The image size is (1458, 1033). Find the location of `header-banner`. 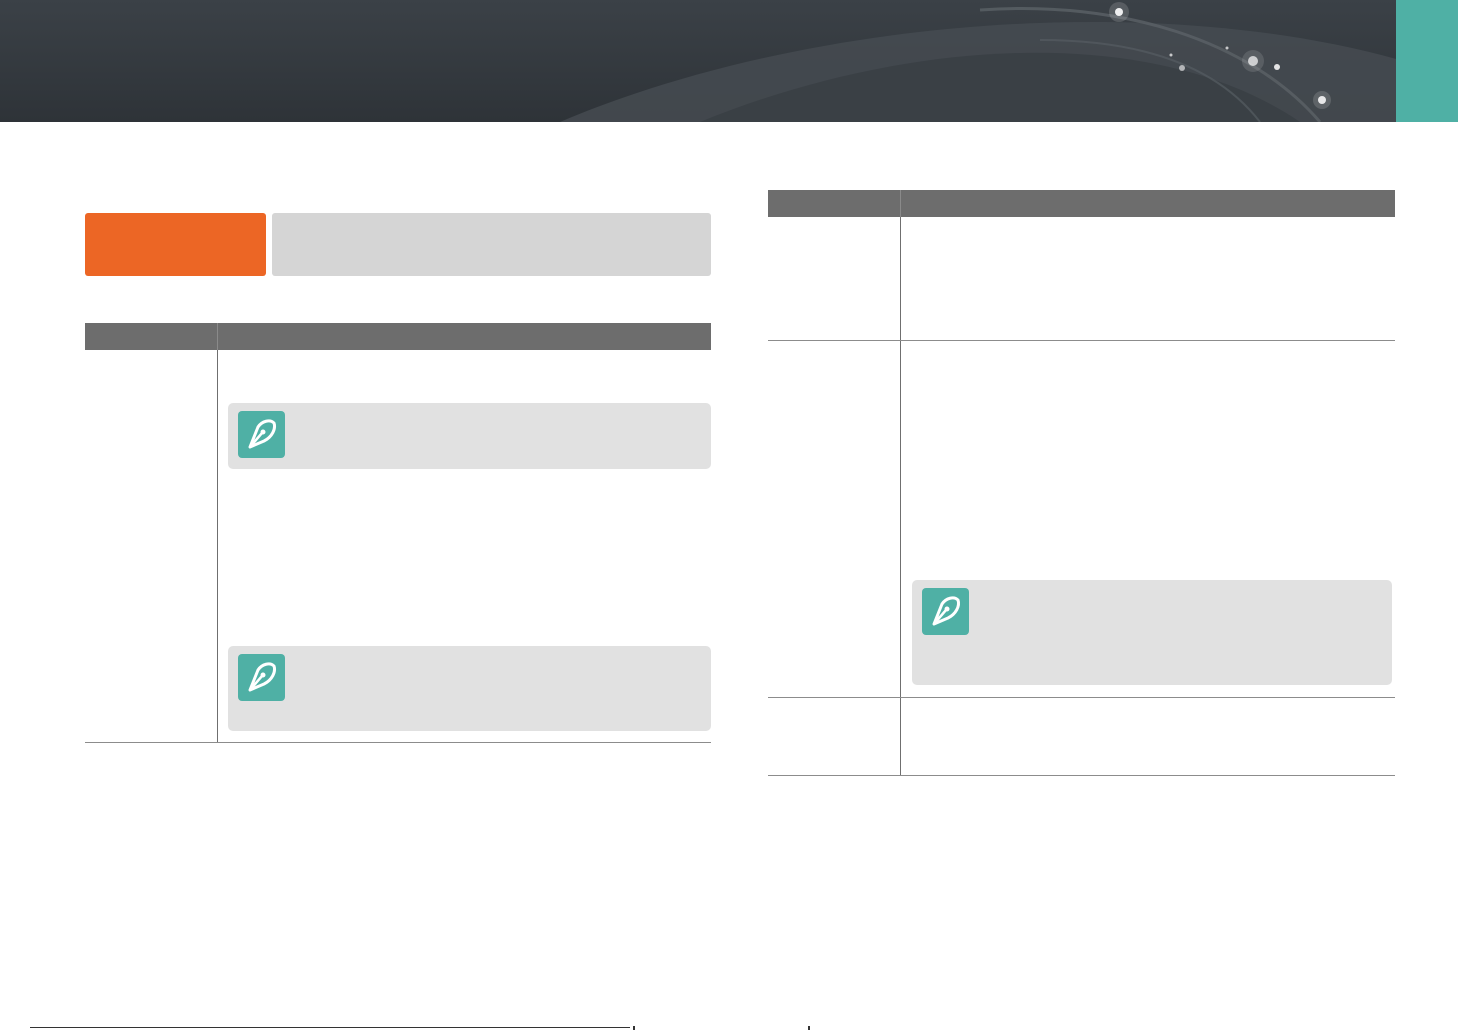

header-banner is located at coordinates (729, 61).